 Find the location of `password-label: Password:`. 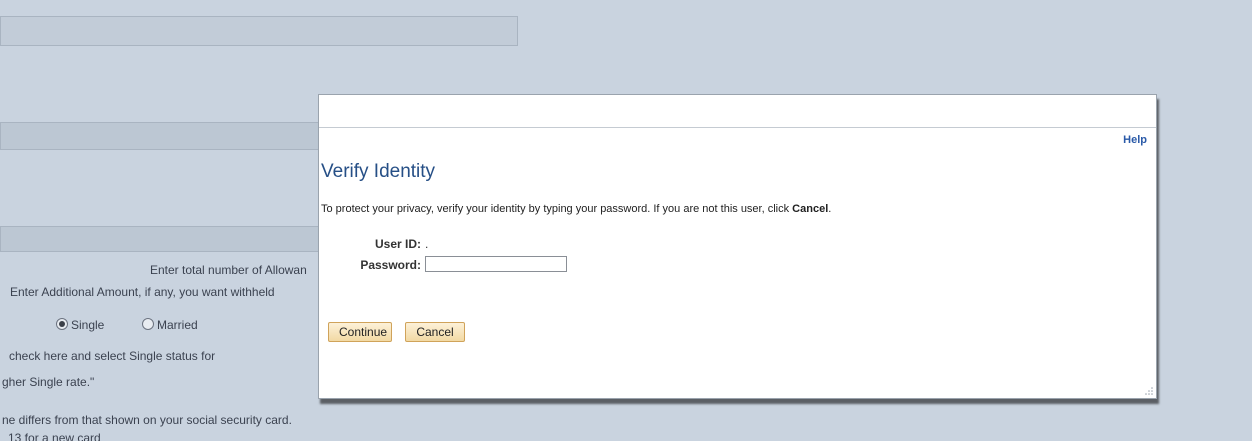

password-label: Password: is located at coordinates (390, 265).